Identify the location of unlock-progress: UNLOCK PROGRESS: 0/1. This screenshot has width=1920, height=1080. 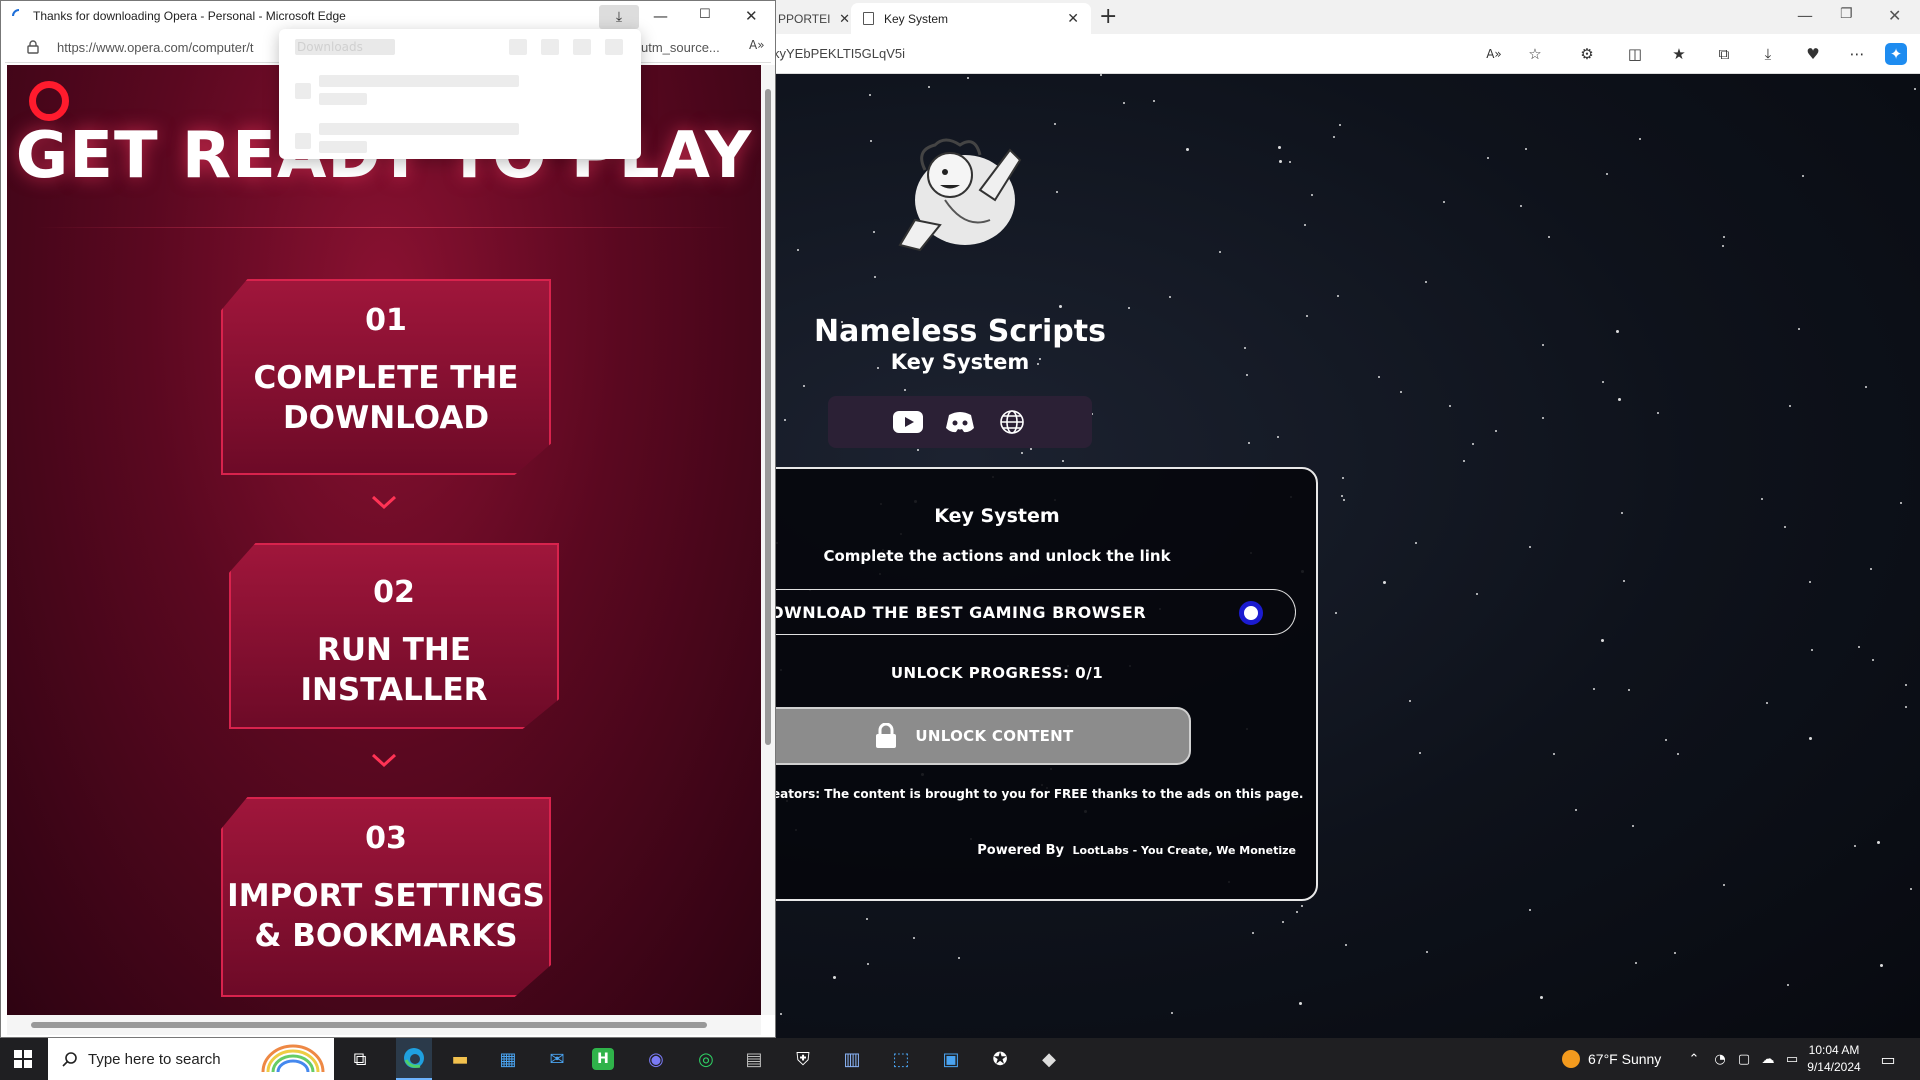
(997, 673).